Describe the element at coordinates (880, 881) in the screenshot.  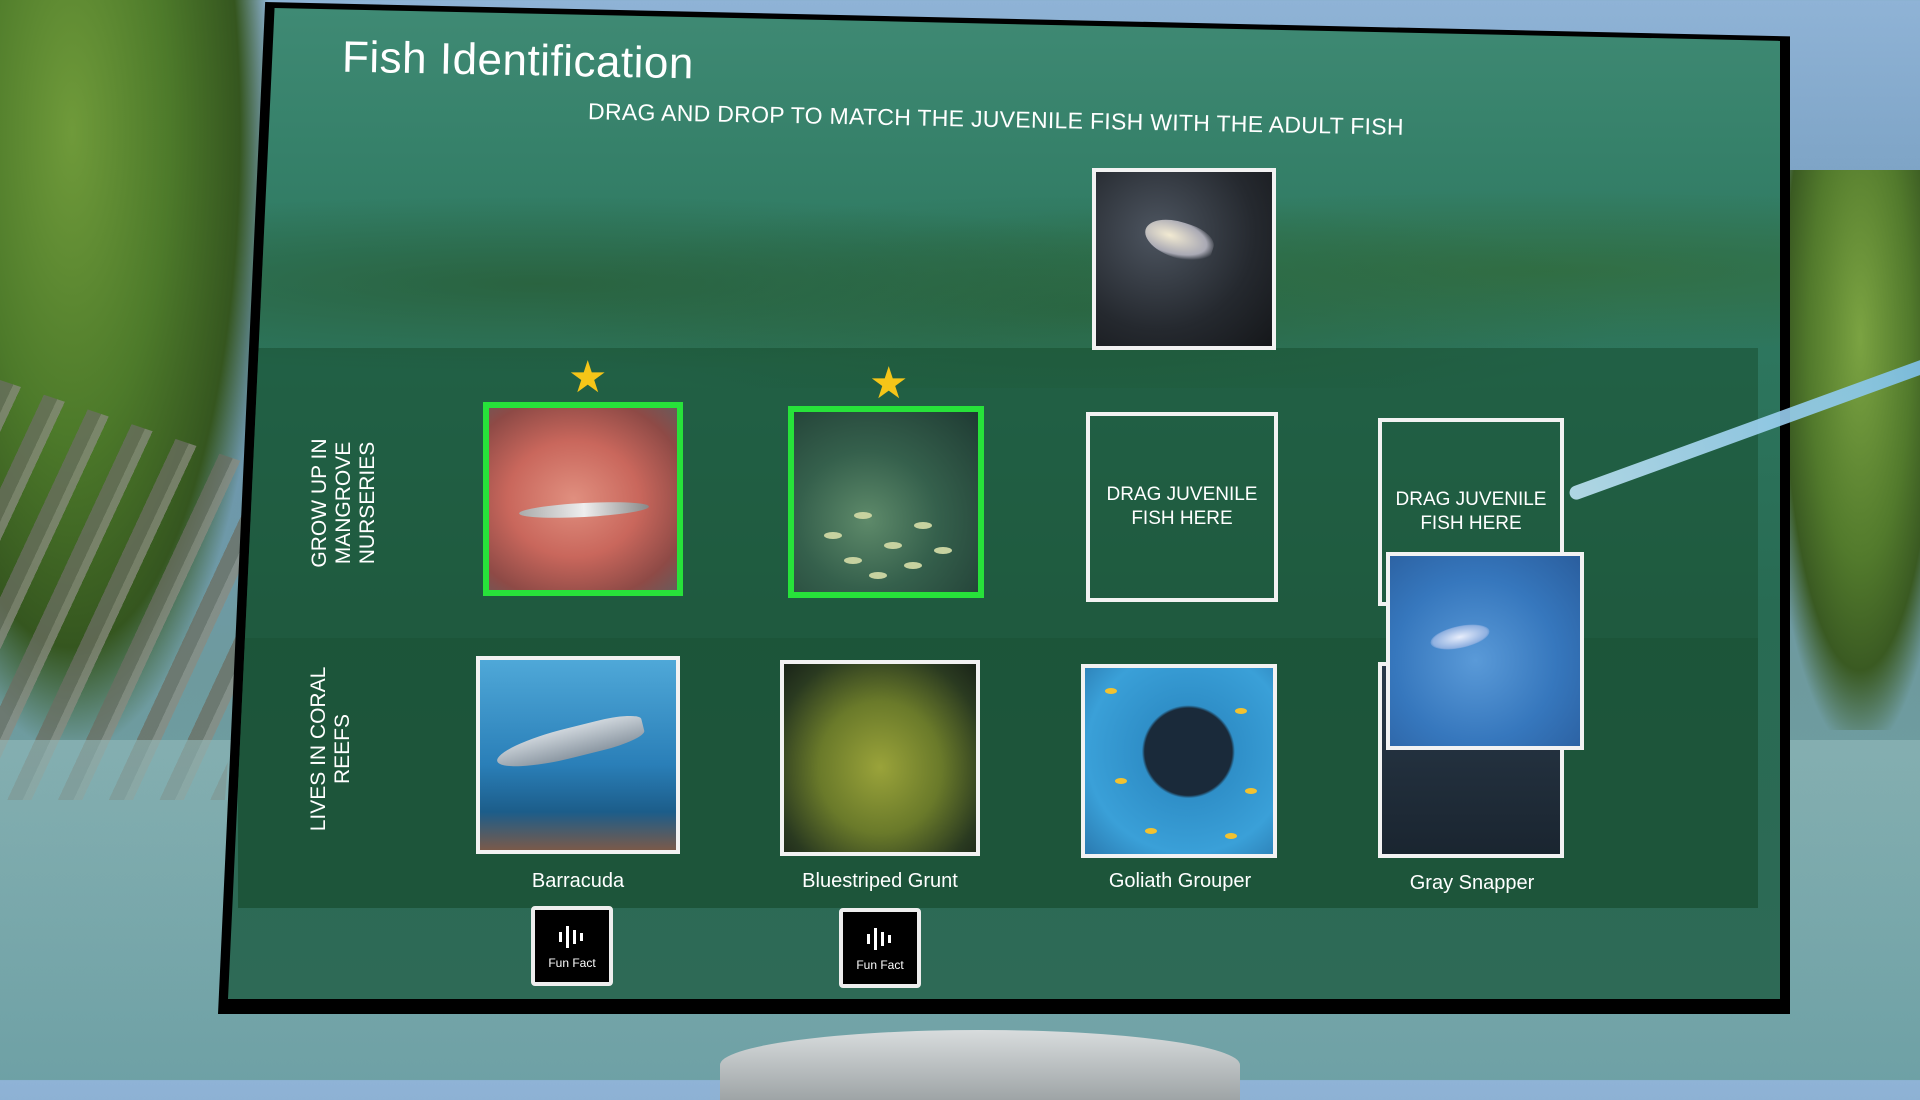
I see `adult-name-grunt: Bluestriped Grunt` at that location.